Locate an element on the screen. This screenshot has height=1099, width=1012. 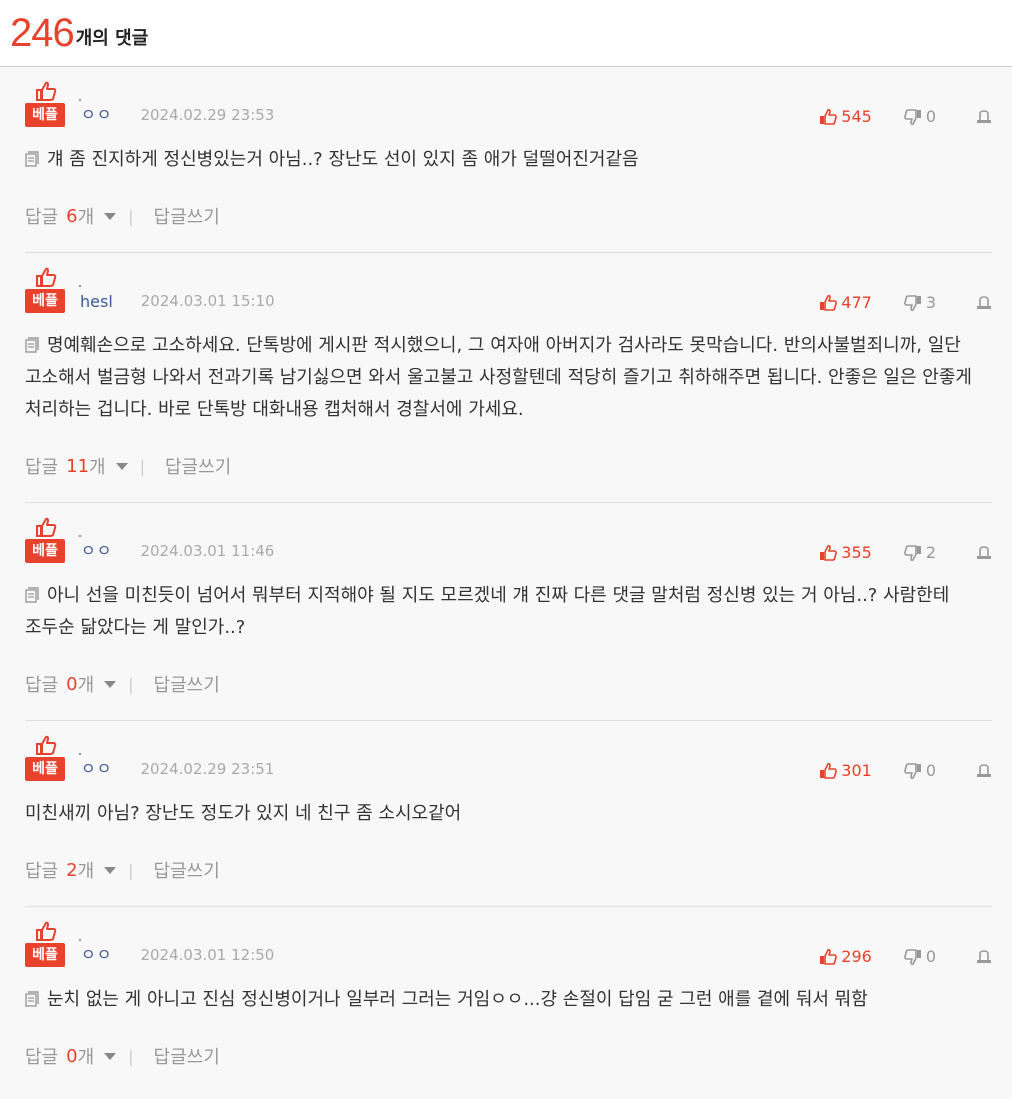
upvote-count: 301 is located at coordinates (856, 770).